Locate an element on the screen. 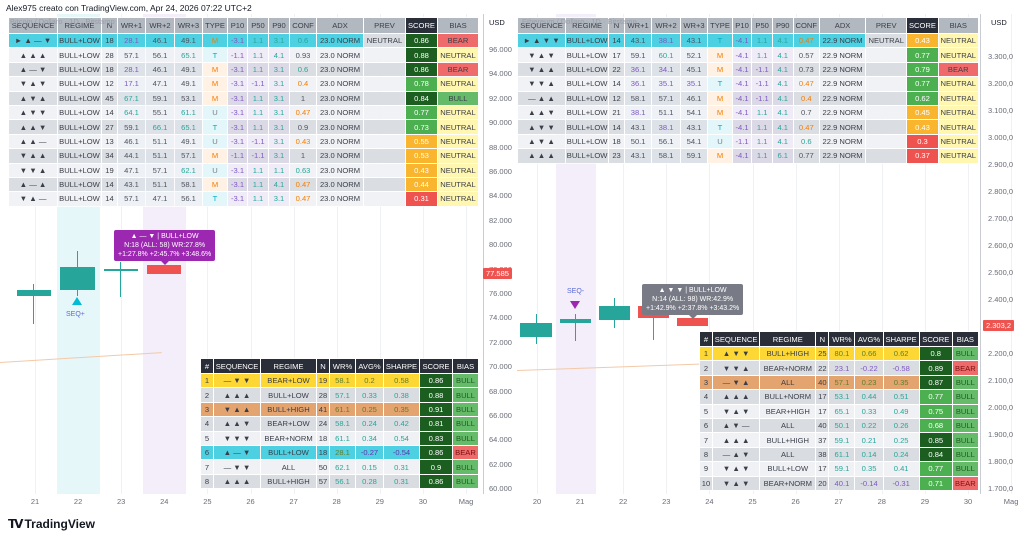 Image resolution: width=1024 pixels, height=541 pixels. price-tick-label: 70.000 is located at coordinates (500, 367).